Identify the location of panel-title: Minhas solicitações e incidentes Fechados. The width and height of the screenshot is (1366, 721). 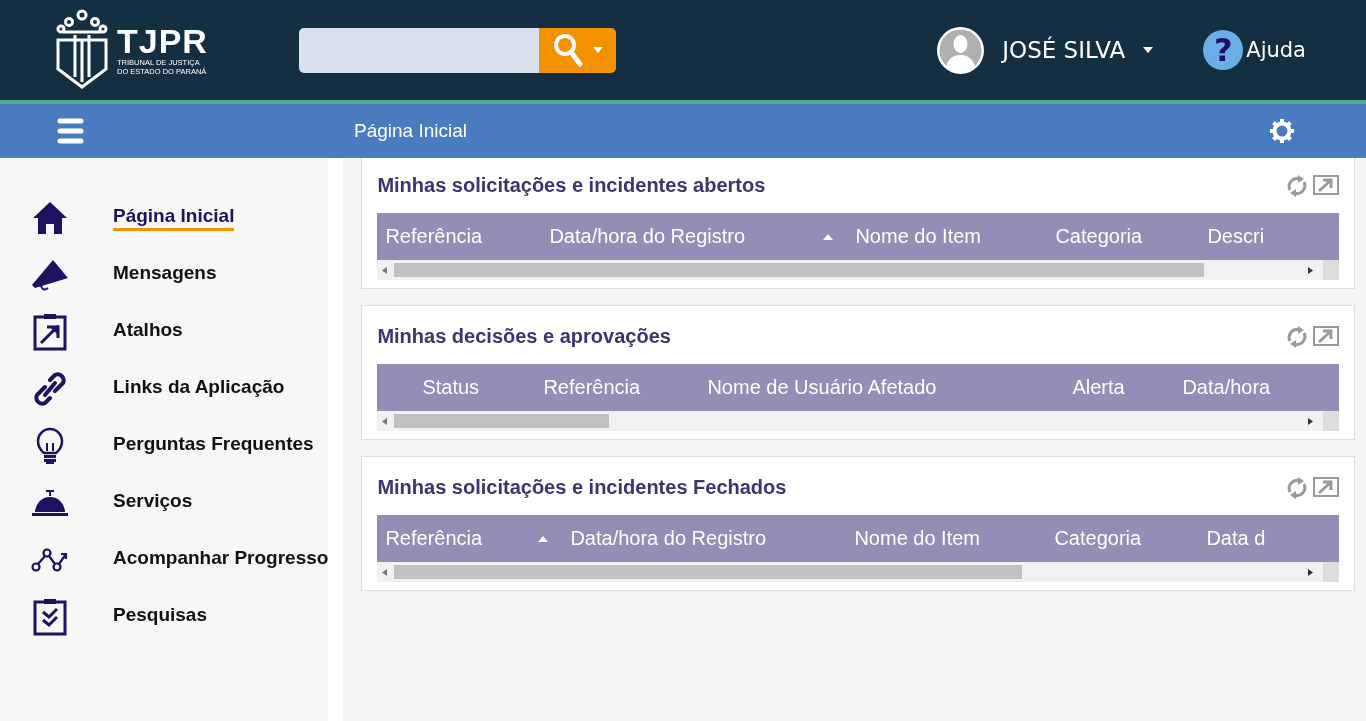
(582, 487).